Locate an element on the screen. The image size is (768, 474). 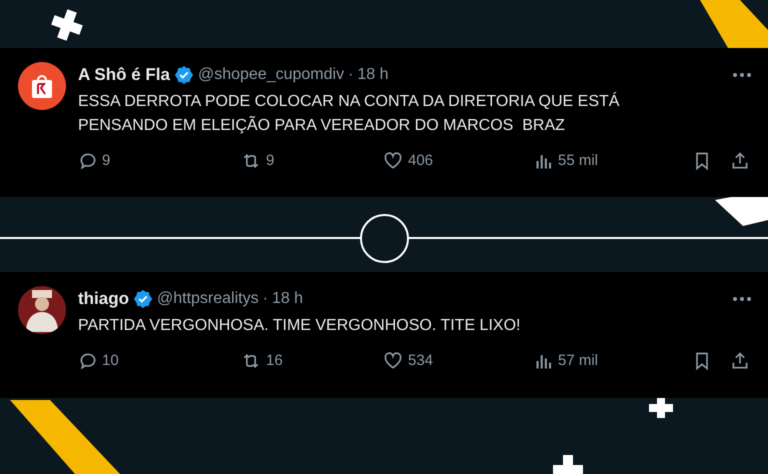
reply-count: 9 is located at coordinates (106, 160).